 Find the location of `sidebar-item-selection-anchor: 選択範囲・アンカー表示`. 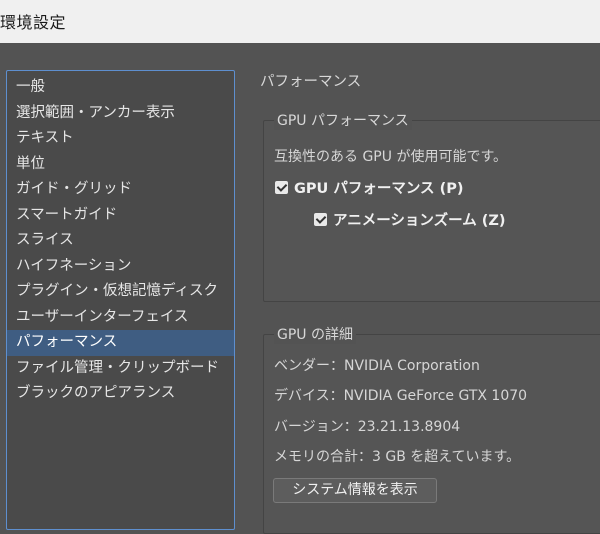

sidebar-item-selection-anchor: 選択範囲・アンカー表示 is located at coordinates (120, 114).